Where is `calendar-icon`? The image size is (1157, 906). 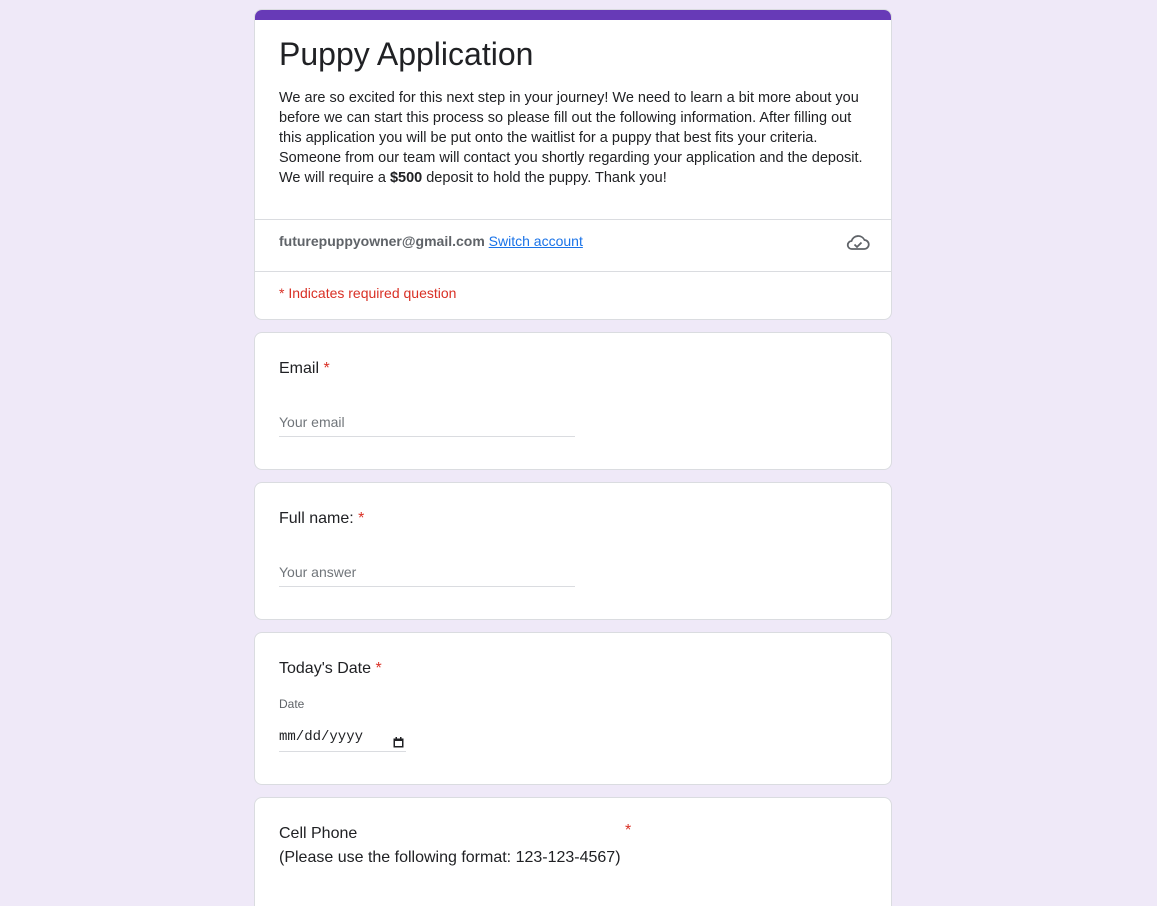
calendar-icon is located at coordinates (398, 739).